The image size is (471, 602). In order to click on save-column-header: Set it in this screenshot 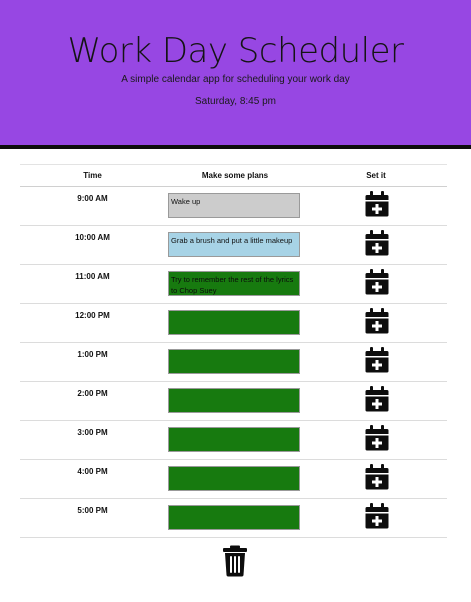, I will do `click(376, 175)`.